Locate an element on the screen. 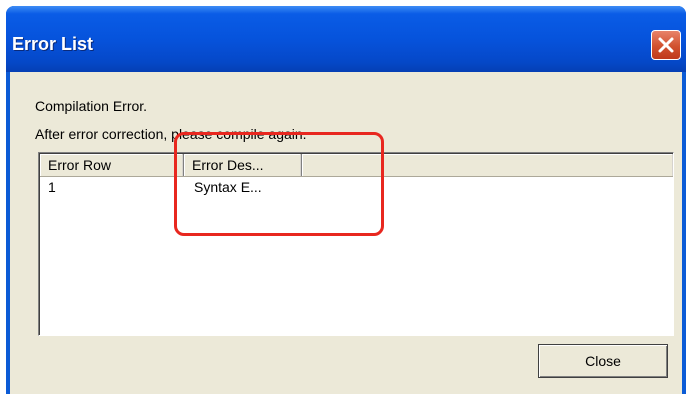 The height and width of the screenshot is (394, 686). window-close-button is located at coordinates (666, 45).